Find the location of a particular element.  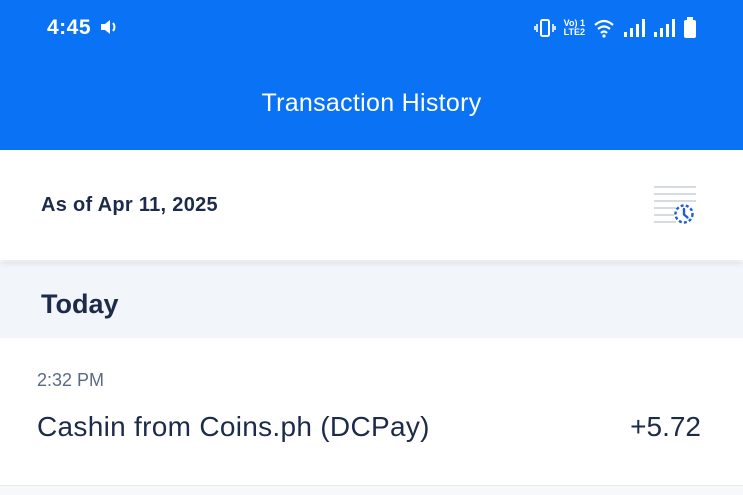

lte-label: LTE2 is located at coordinates (574, 32).